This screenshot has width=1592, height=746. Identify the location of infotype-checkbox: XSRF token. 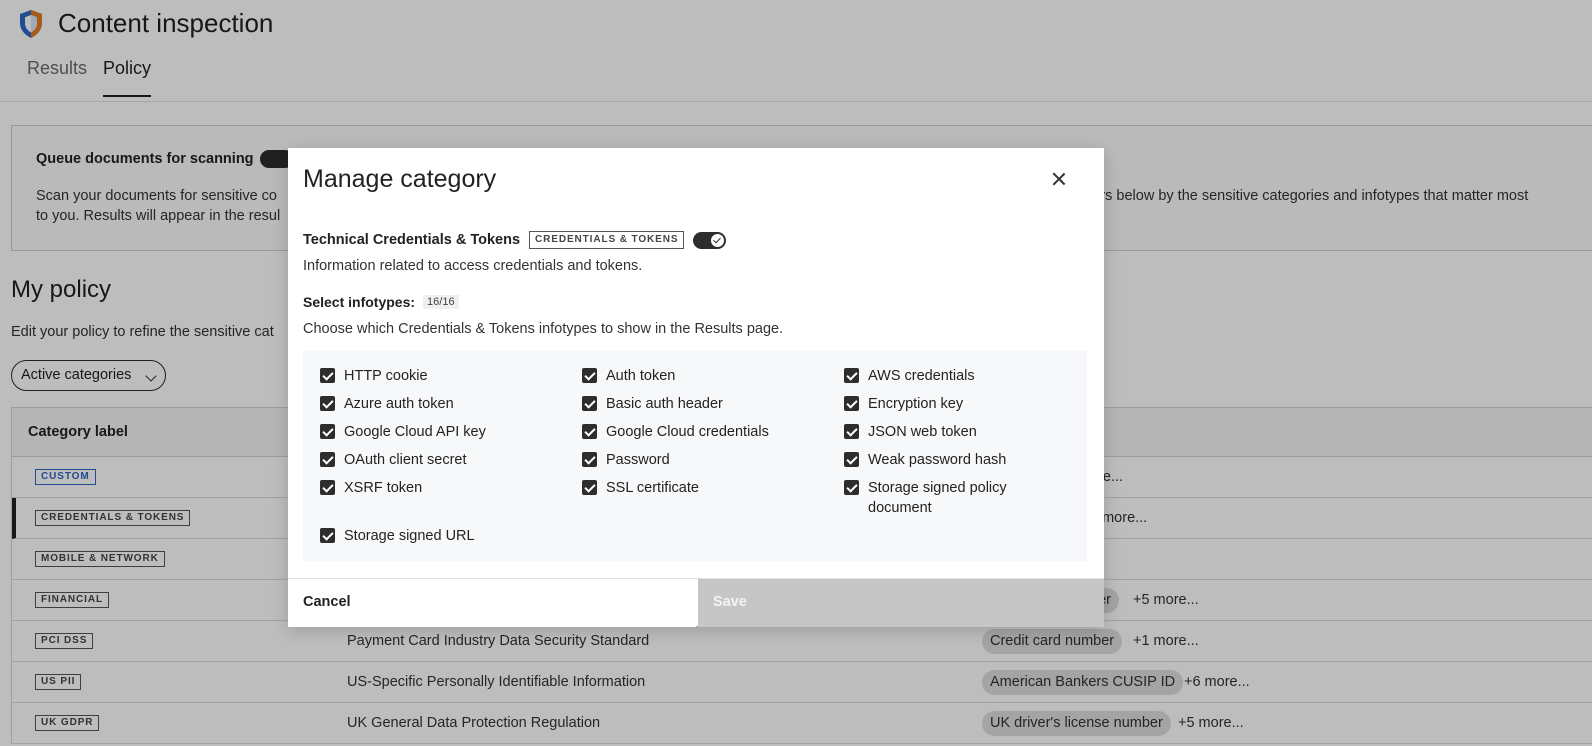
(371, 488).